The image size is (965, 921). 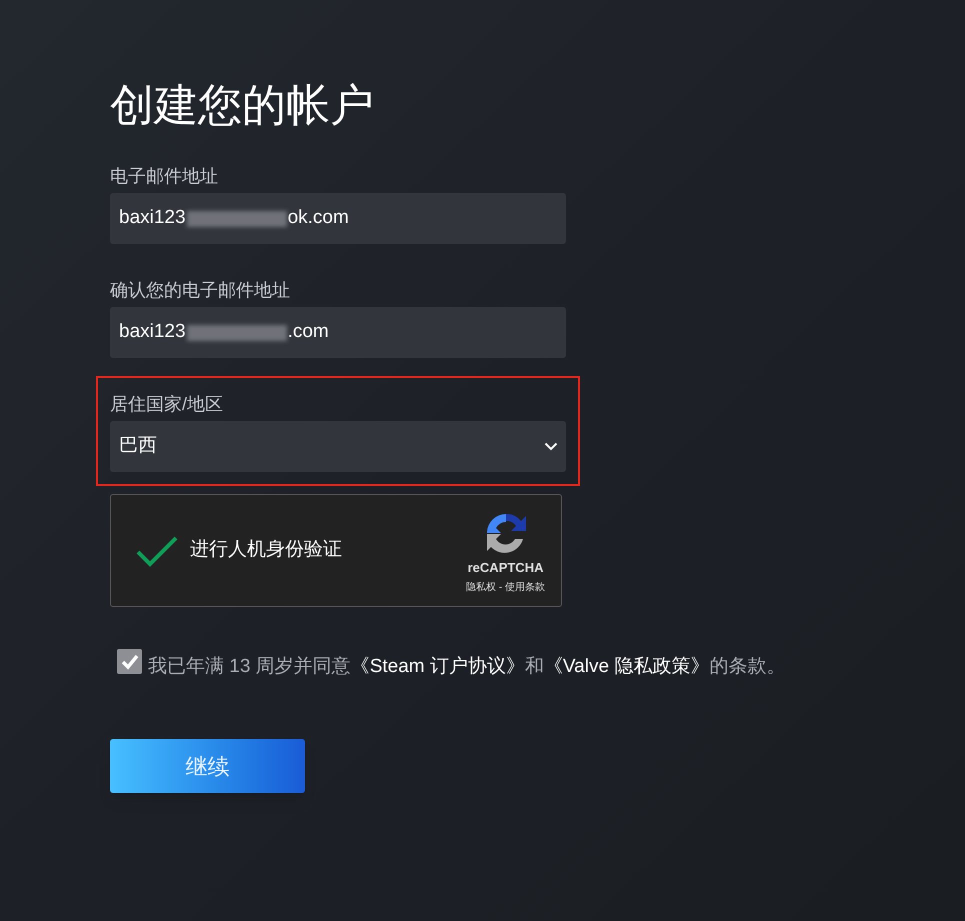 I want to click on agreement-link: 《Valve 隐私政策》, so click(x=627, y=666).